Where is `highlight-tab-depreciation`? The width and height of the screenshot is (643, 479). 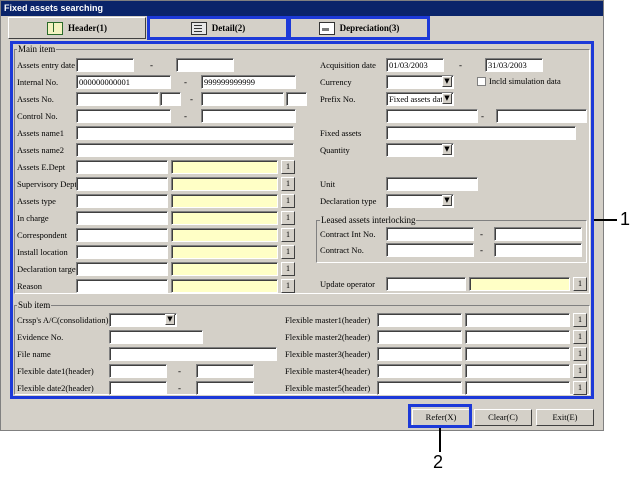 highlight-tab-depreciation is located at coordinates (359, 28).